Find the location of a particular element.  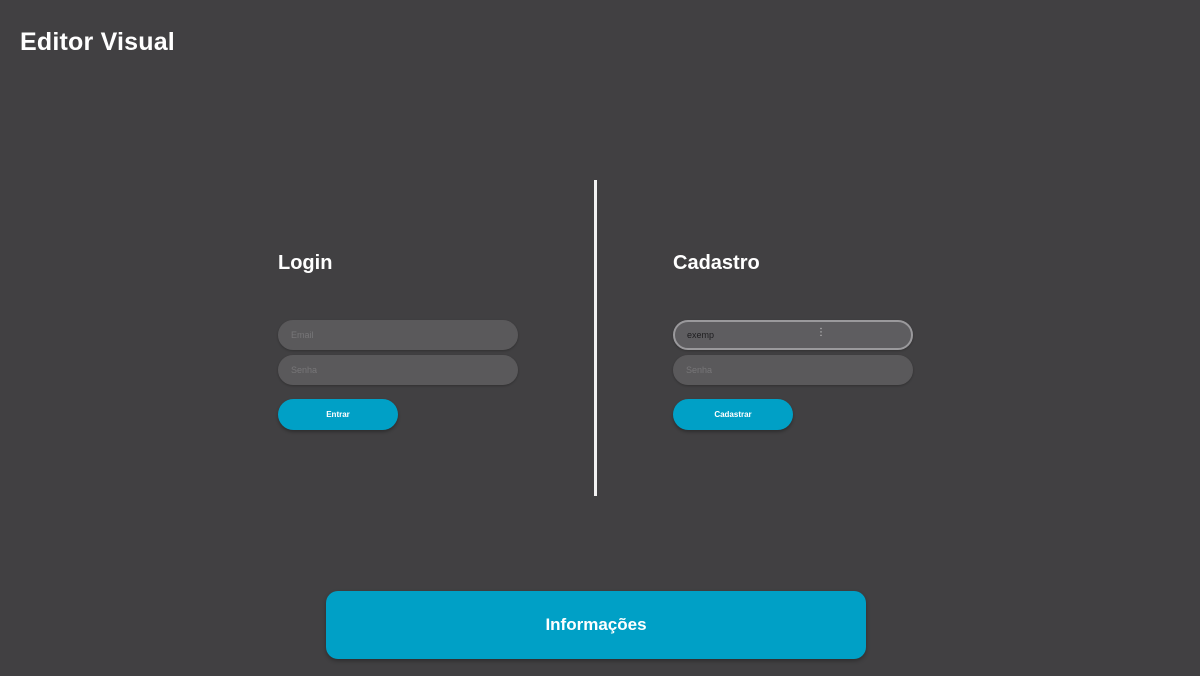

login-panel: Login Entrar is located at coordinates (398, 339).